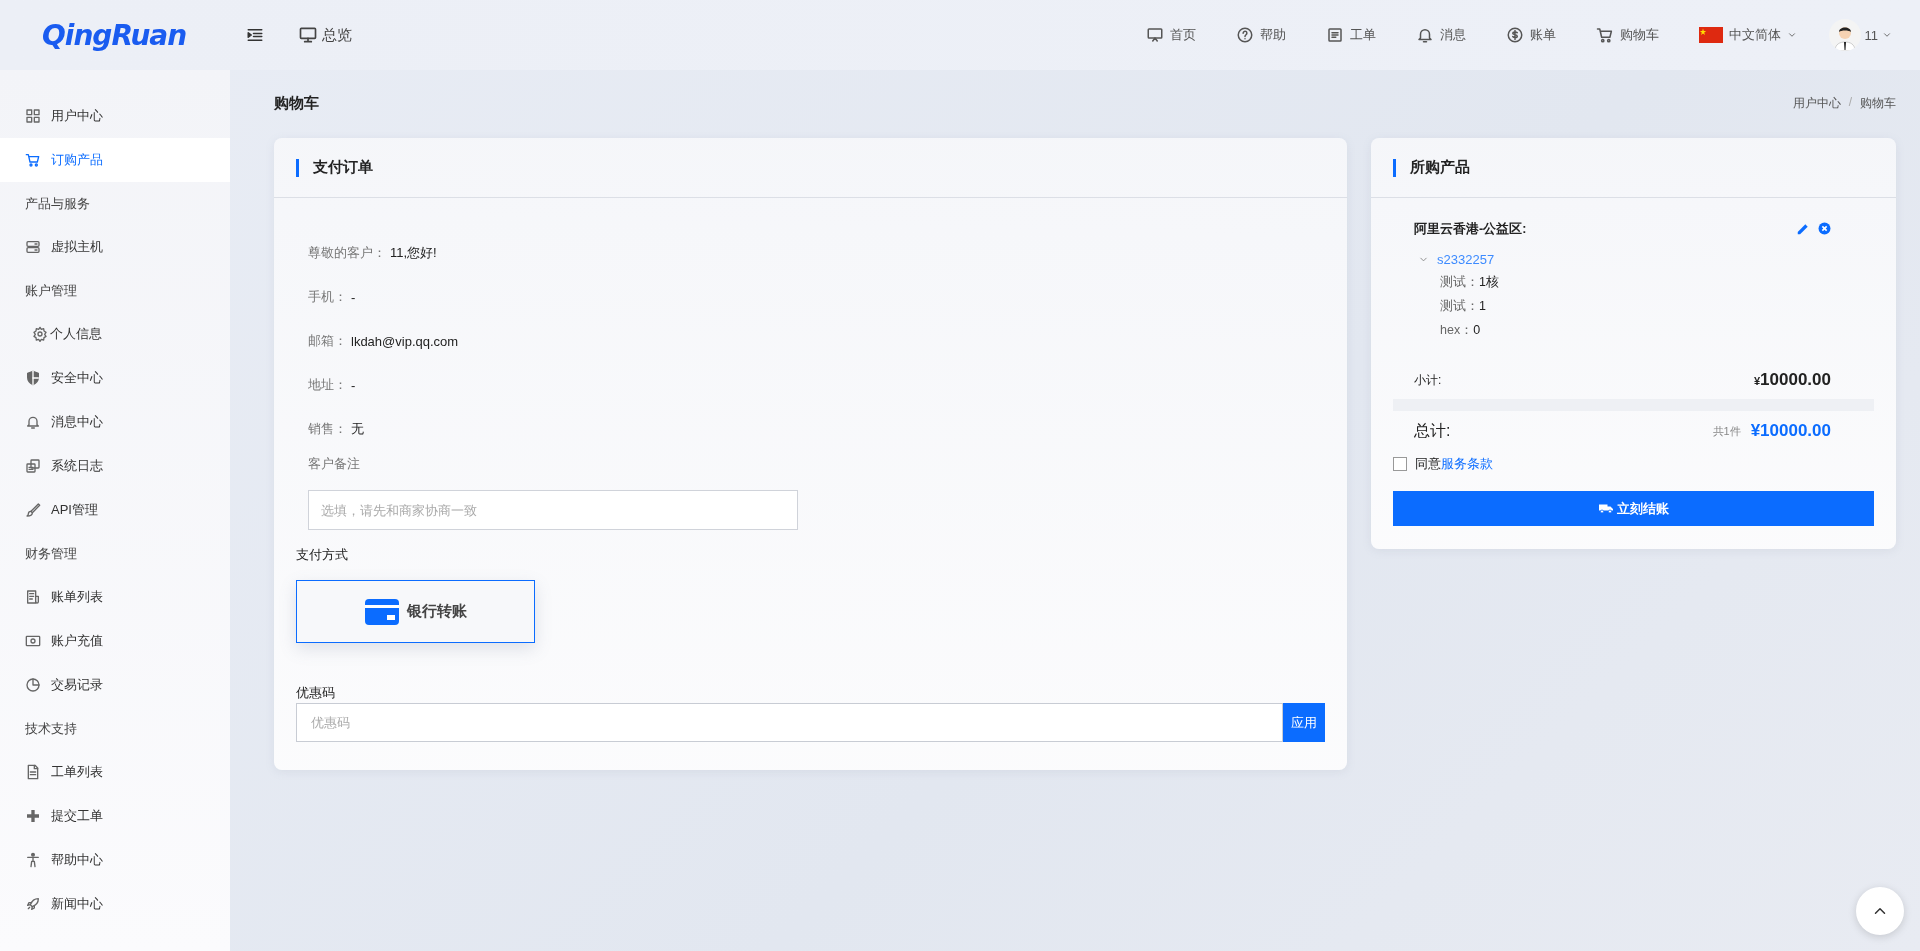 The width and height of the screenshot is (1920, 951). What do you see at coordinates (1824, 228) in the screenshot?
I see `remove-icon` at bounding box center [1824, 228].